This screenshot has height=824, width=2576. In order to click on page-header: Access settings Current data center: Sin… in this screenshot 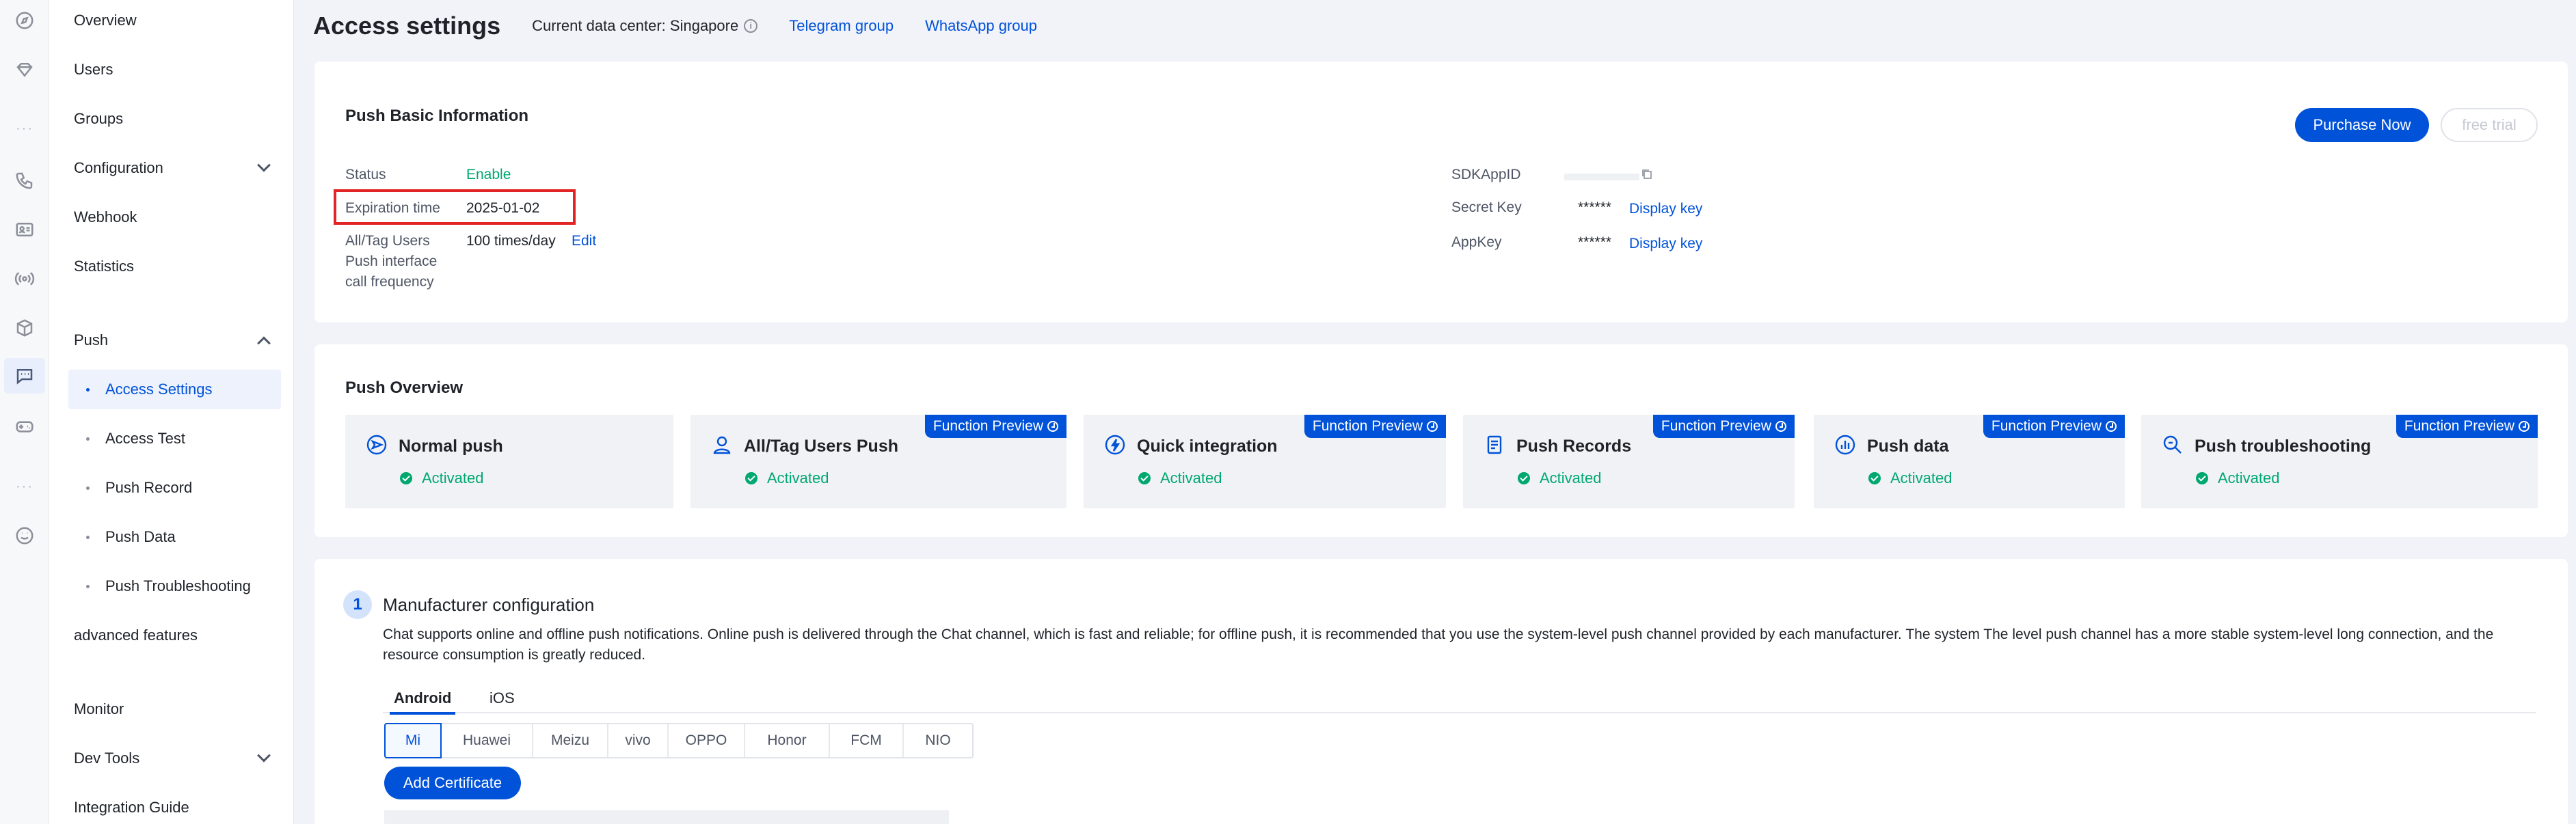, I will do `click(675, 26)`.